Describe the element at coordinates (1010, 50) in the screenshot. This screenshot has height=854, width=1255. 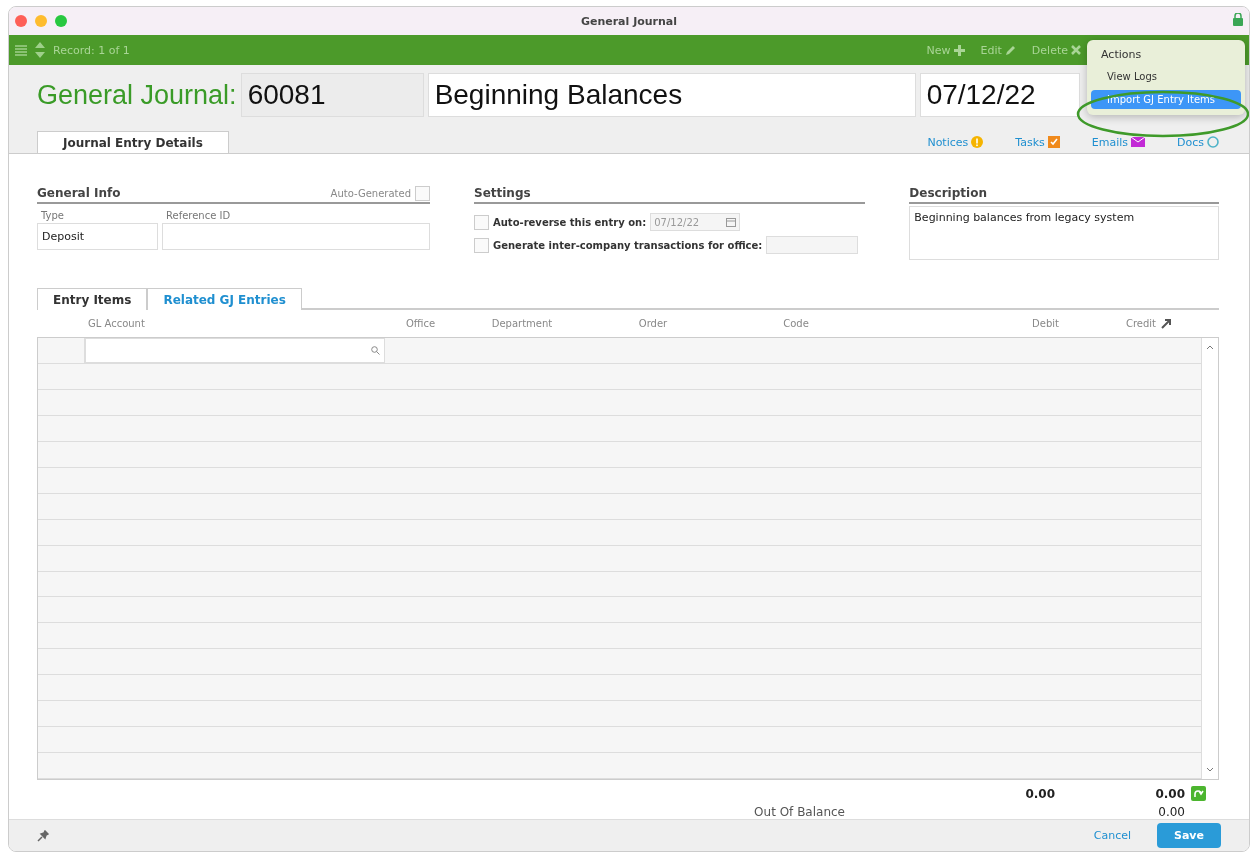
I see `pencil-icon` at that location.